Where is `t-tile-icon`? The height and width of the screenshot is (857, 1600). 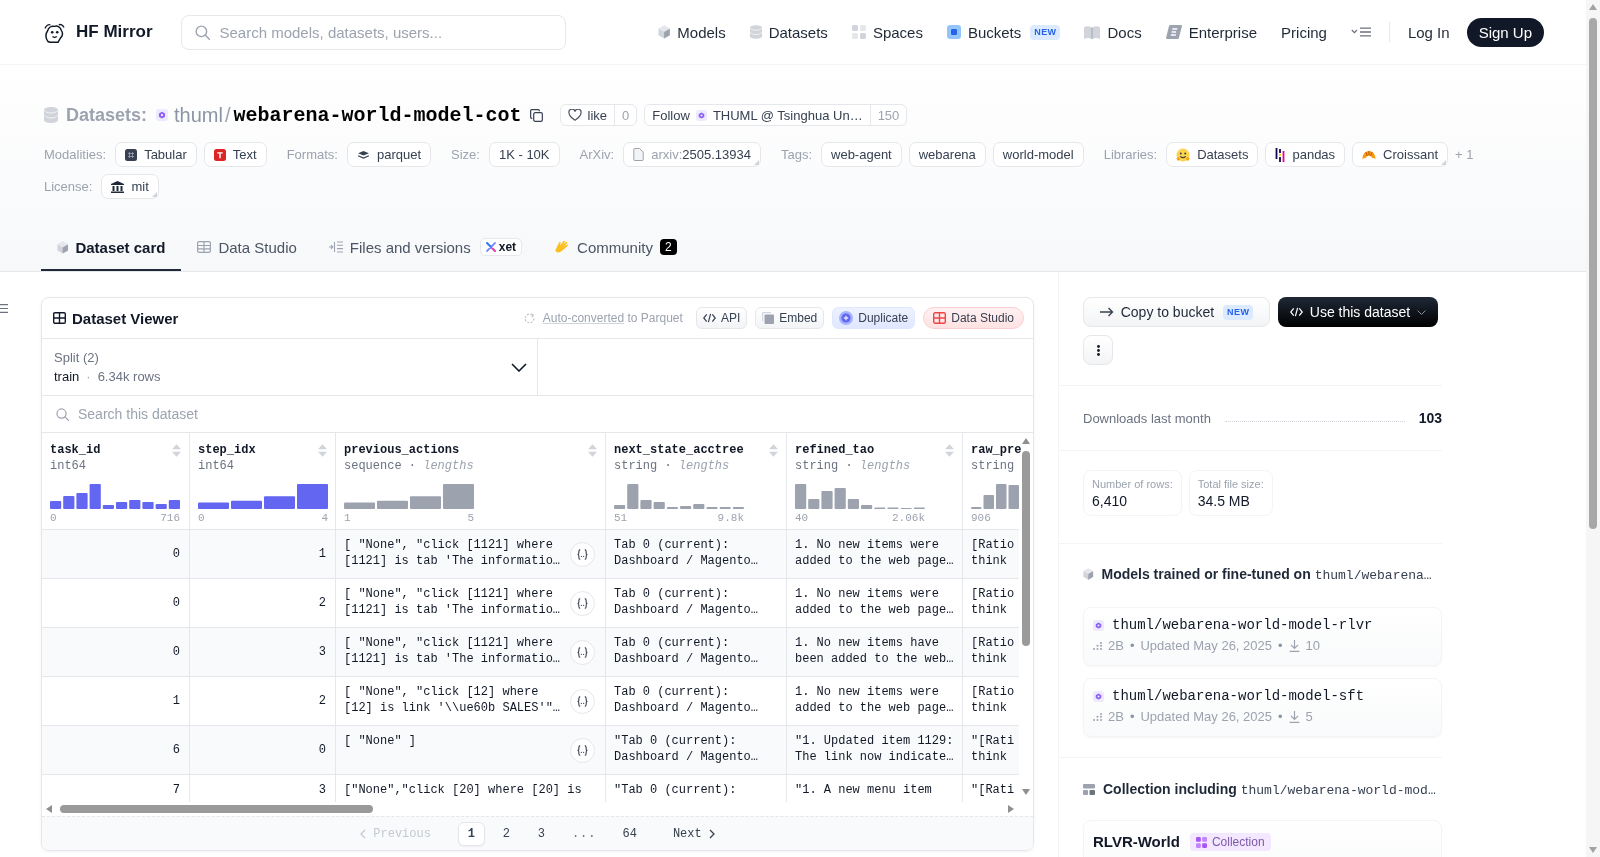
t-tile-icon is located at coordinates (219, 154).